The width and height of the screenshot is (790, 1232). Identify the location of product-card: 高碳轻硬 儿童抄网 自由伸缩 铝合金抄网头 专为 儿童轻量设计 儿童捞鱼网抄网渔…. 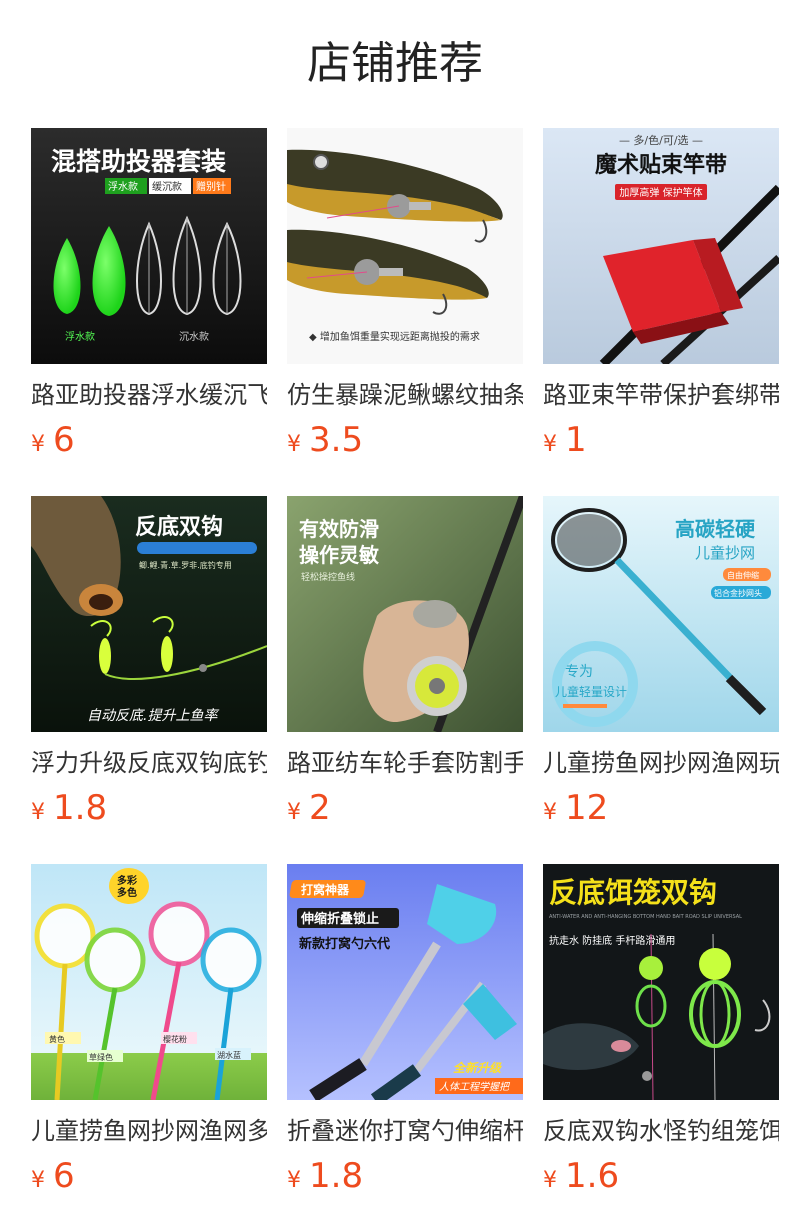
(661, 663).